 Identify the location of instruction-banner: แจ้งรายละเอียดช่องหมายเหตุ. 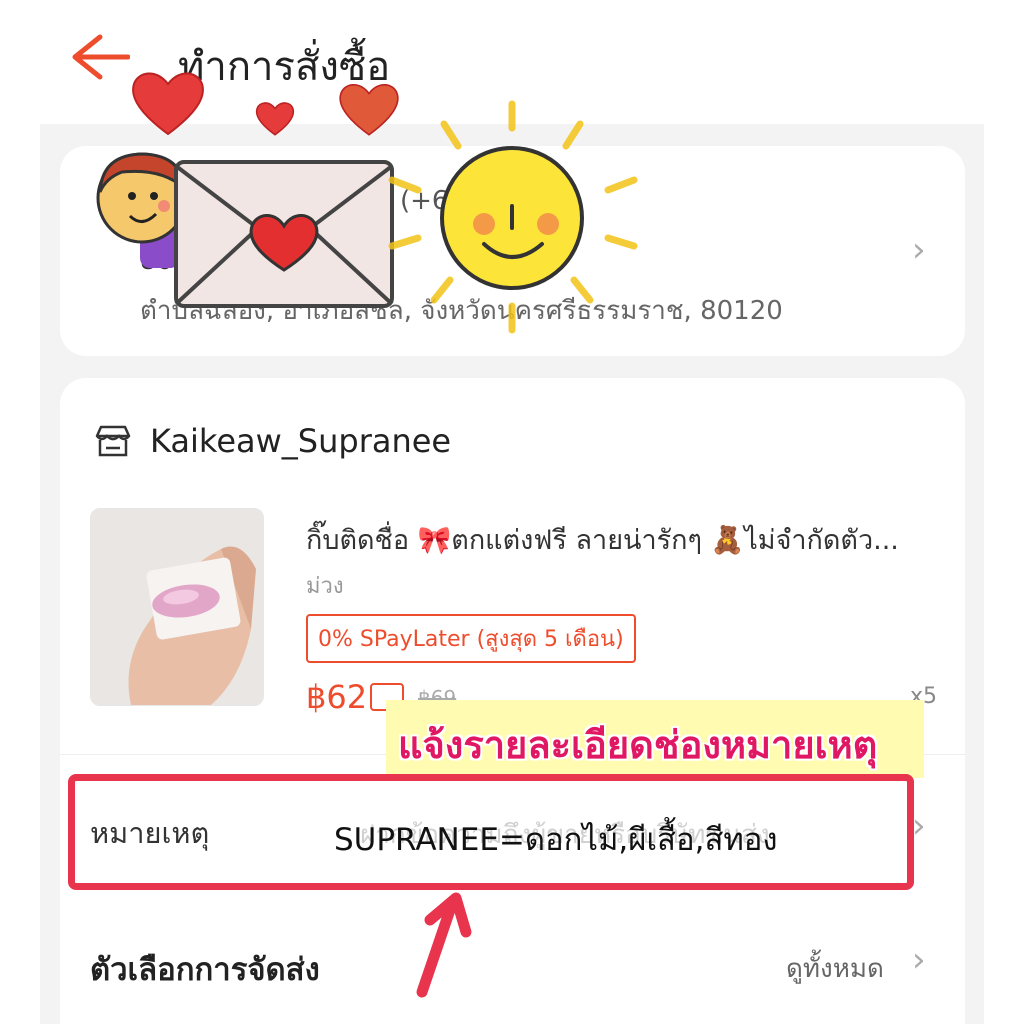
(655, 739).